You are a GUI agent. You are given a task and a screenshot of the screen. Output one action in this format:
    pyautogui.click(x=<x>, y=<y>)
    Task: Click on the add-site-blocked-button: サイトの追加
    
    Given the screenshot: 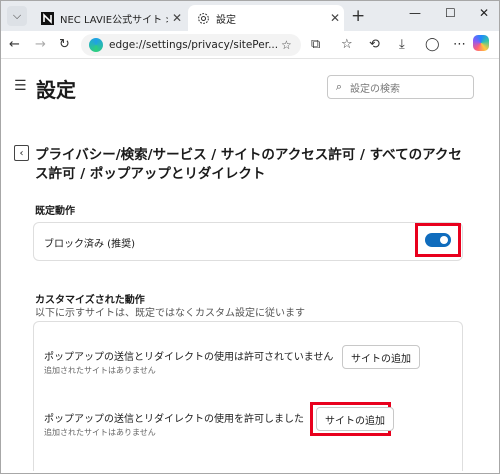 What is the action you would take?
    pyautogui.click(x=381, y=357)
    